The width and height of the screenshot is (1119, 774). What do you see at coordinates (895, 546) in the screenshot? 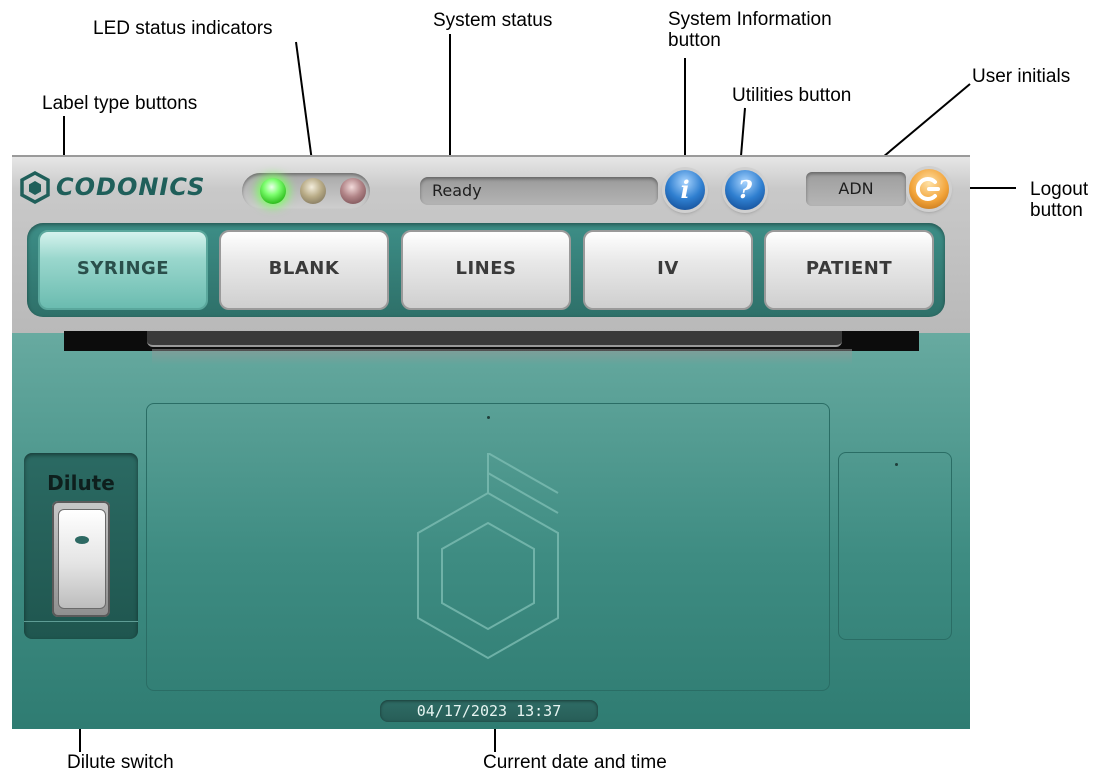
I see `side-preview-area` at bounding box center [895, 546].